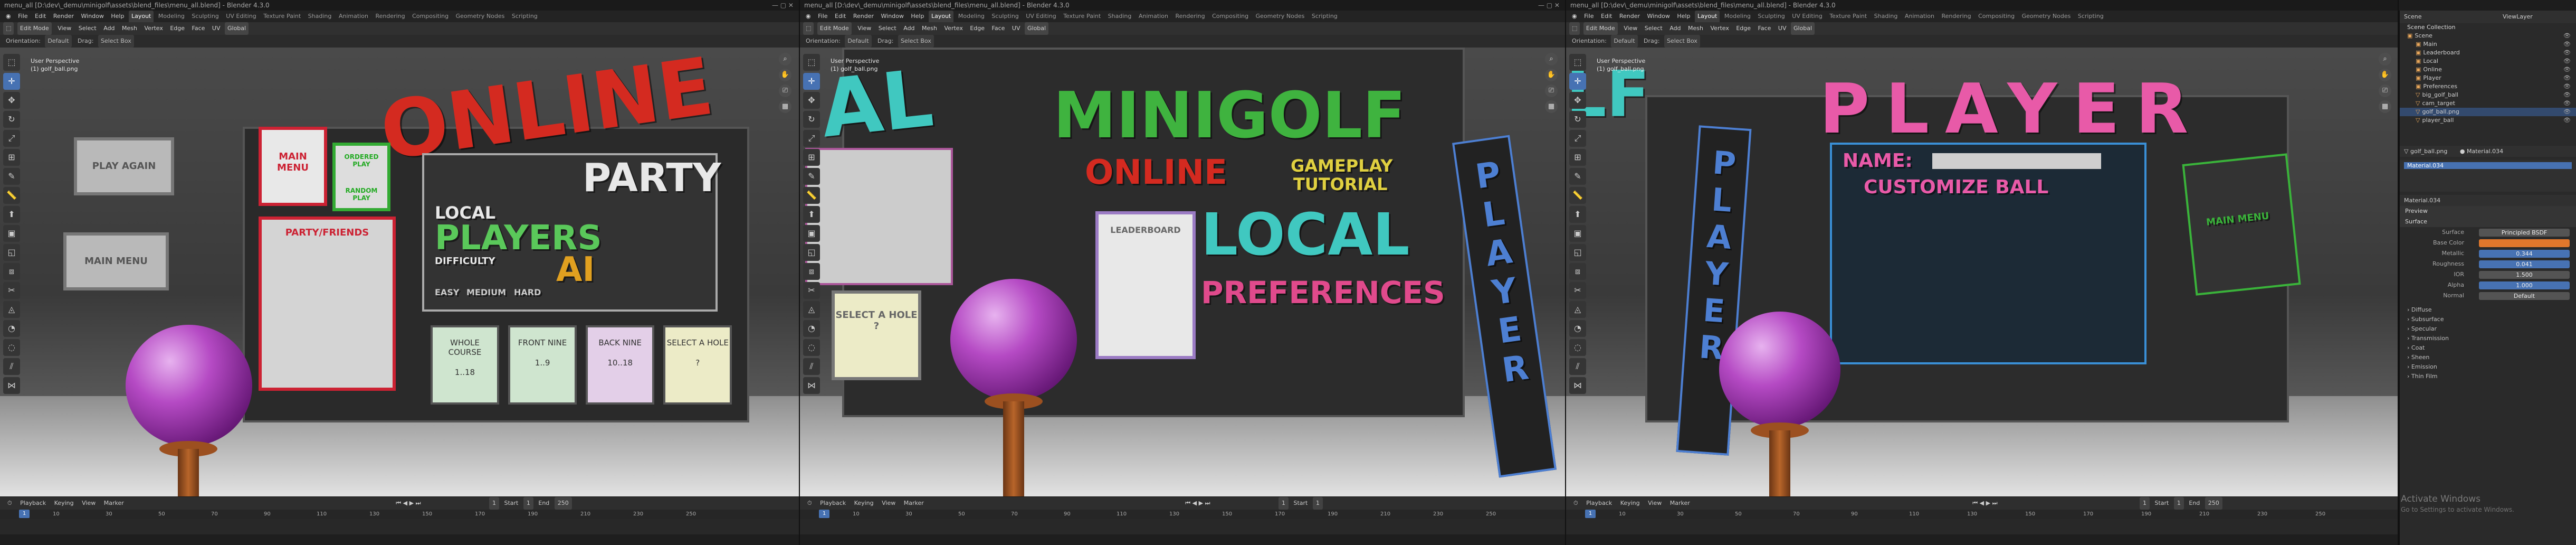  What do you see at coordinates (216, 29) in the screenshot?
I see `hdr-uv: UV` at bounding box center [216, 29].